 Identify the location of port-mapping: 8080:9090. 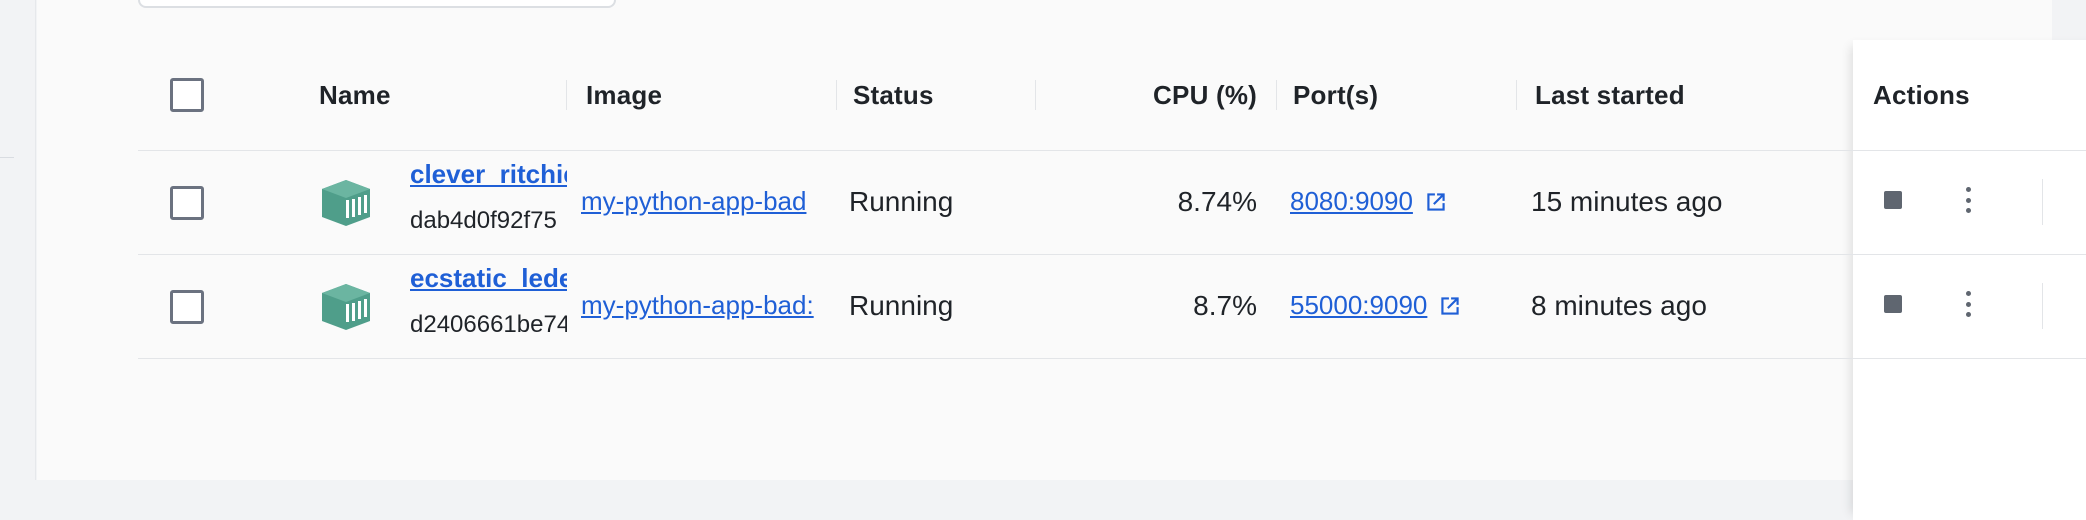
(1369, 201).